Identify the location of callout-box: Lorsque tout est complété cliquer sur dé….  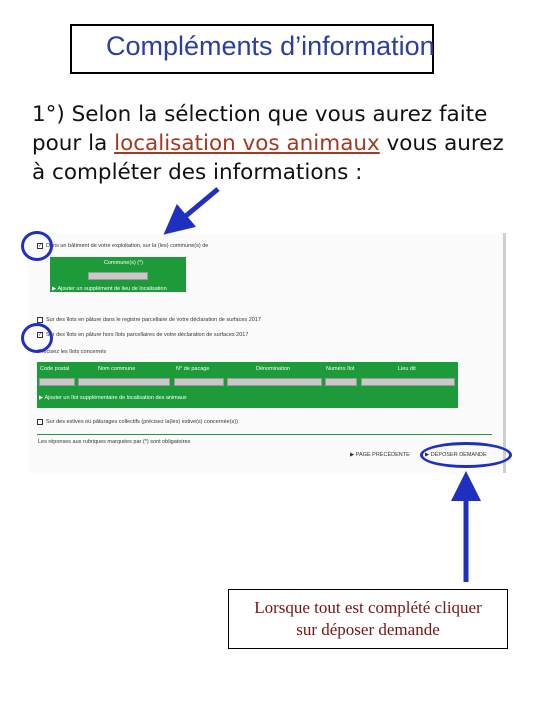
(368, 619).